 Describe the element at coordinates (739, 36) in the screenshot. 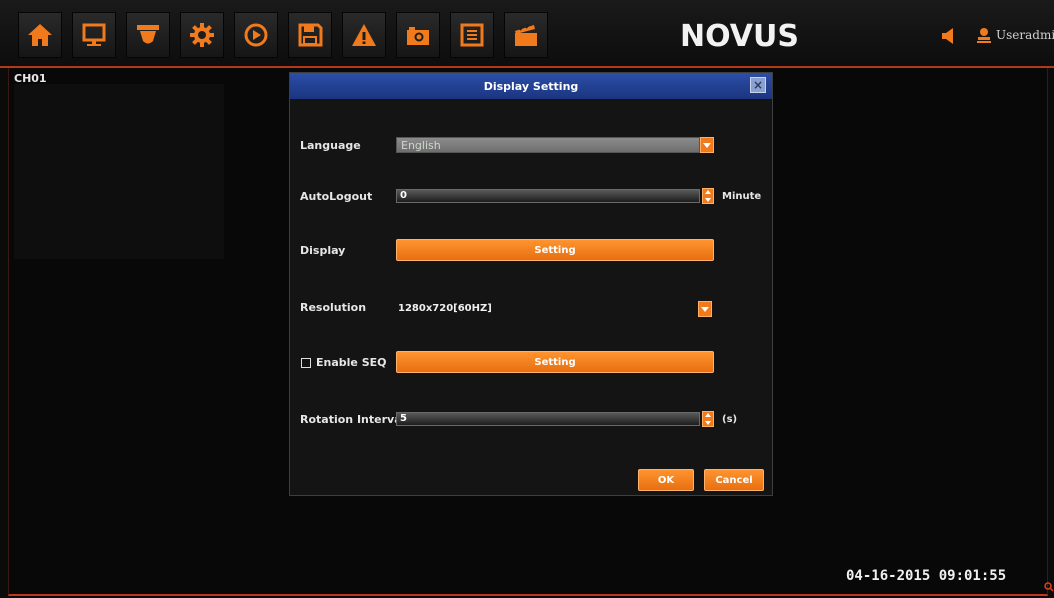

I see `brand-logo: NOVUS` at that location.